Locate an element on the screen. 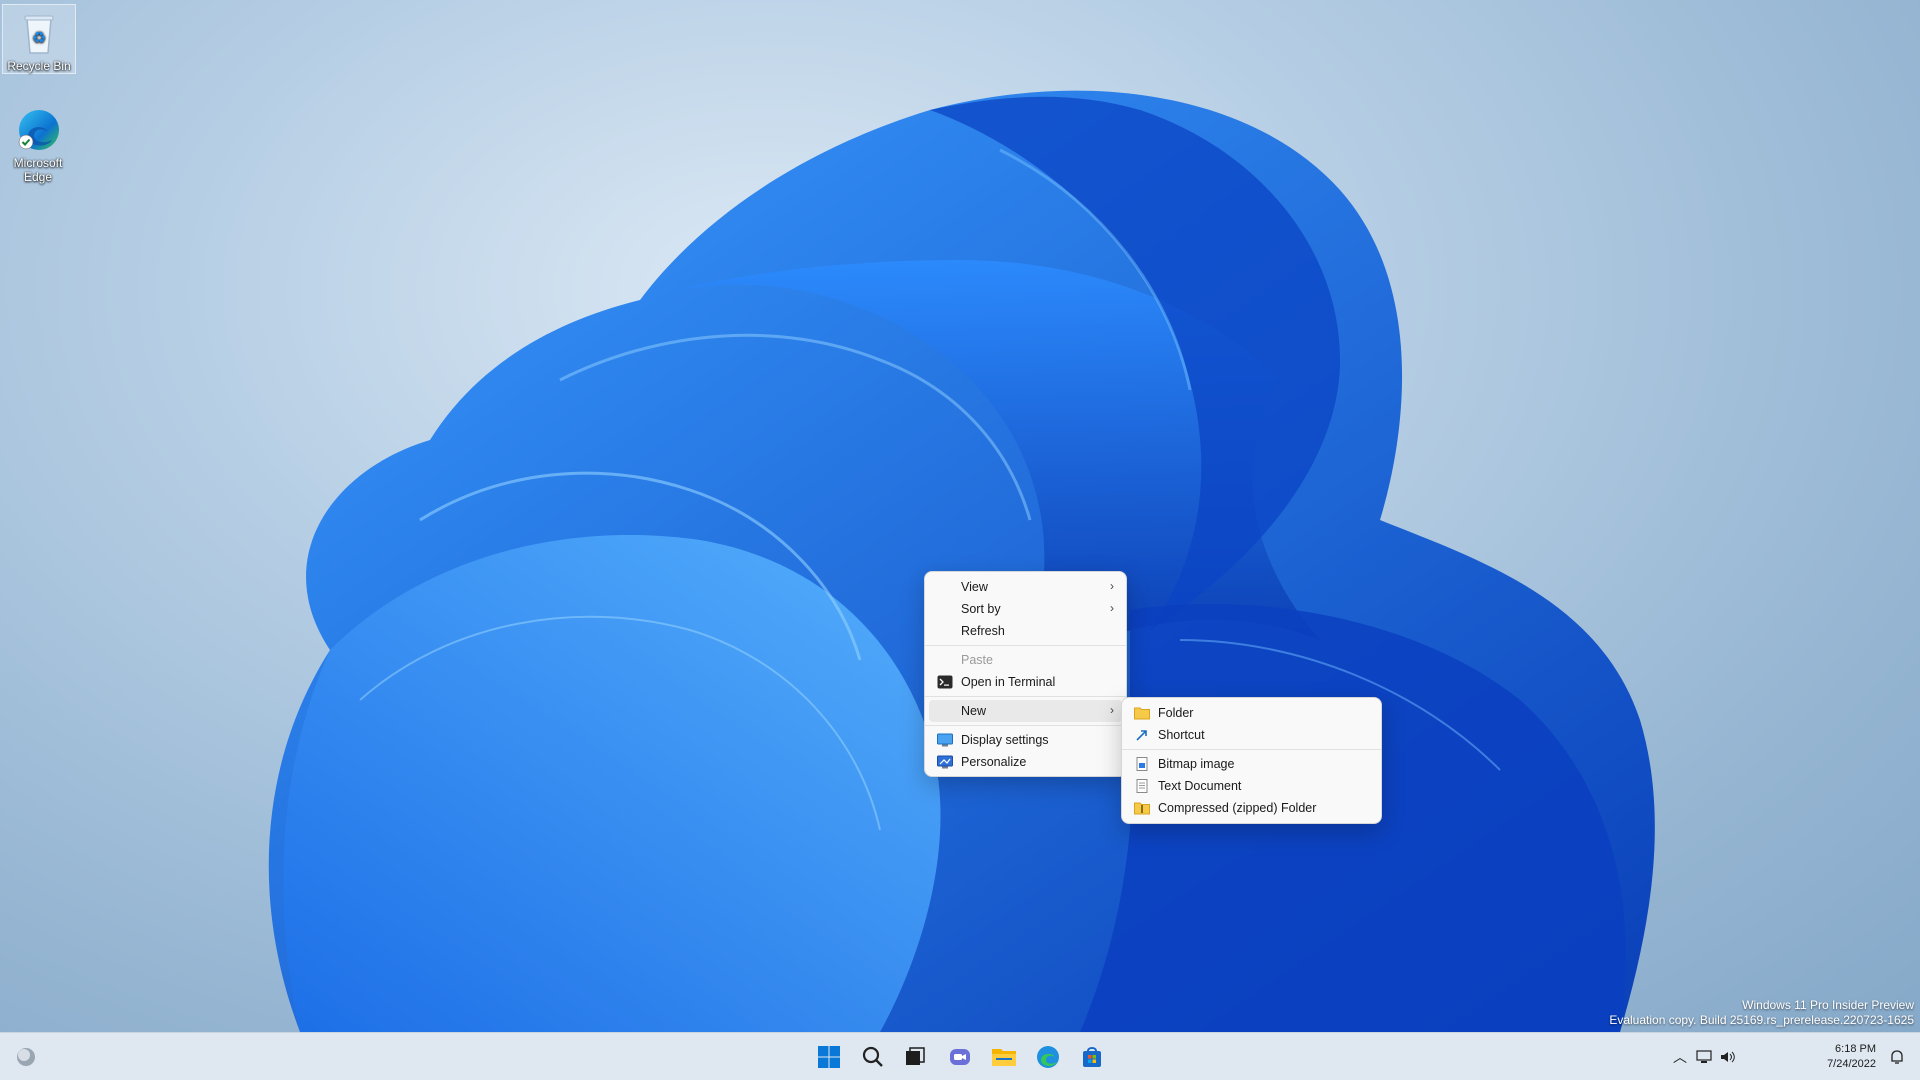 This screenshot has height=1080, width=1920. desktop-icon-edge: Microsoft Edge is located at coordinates (38, 143).